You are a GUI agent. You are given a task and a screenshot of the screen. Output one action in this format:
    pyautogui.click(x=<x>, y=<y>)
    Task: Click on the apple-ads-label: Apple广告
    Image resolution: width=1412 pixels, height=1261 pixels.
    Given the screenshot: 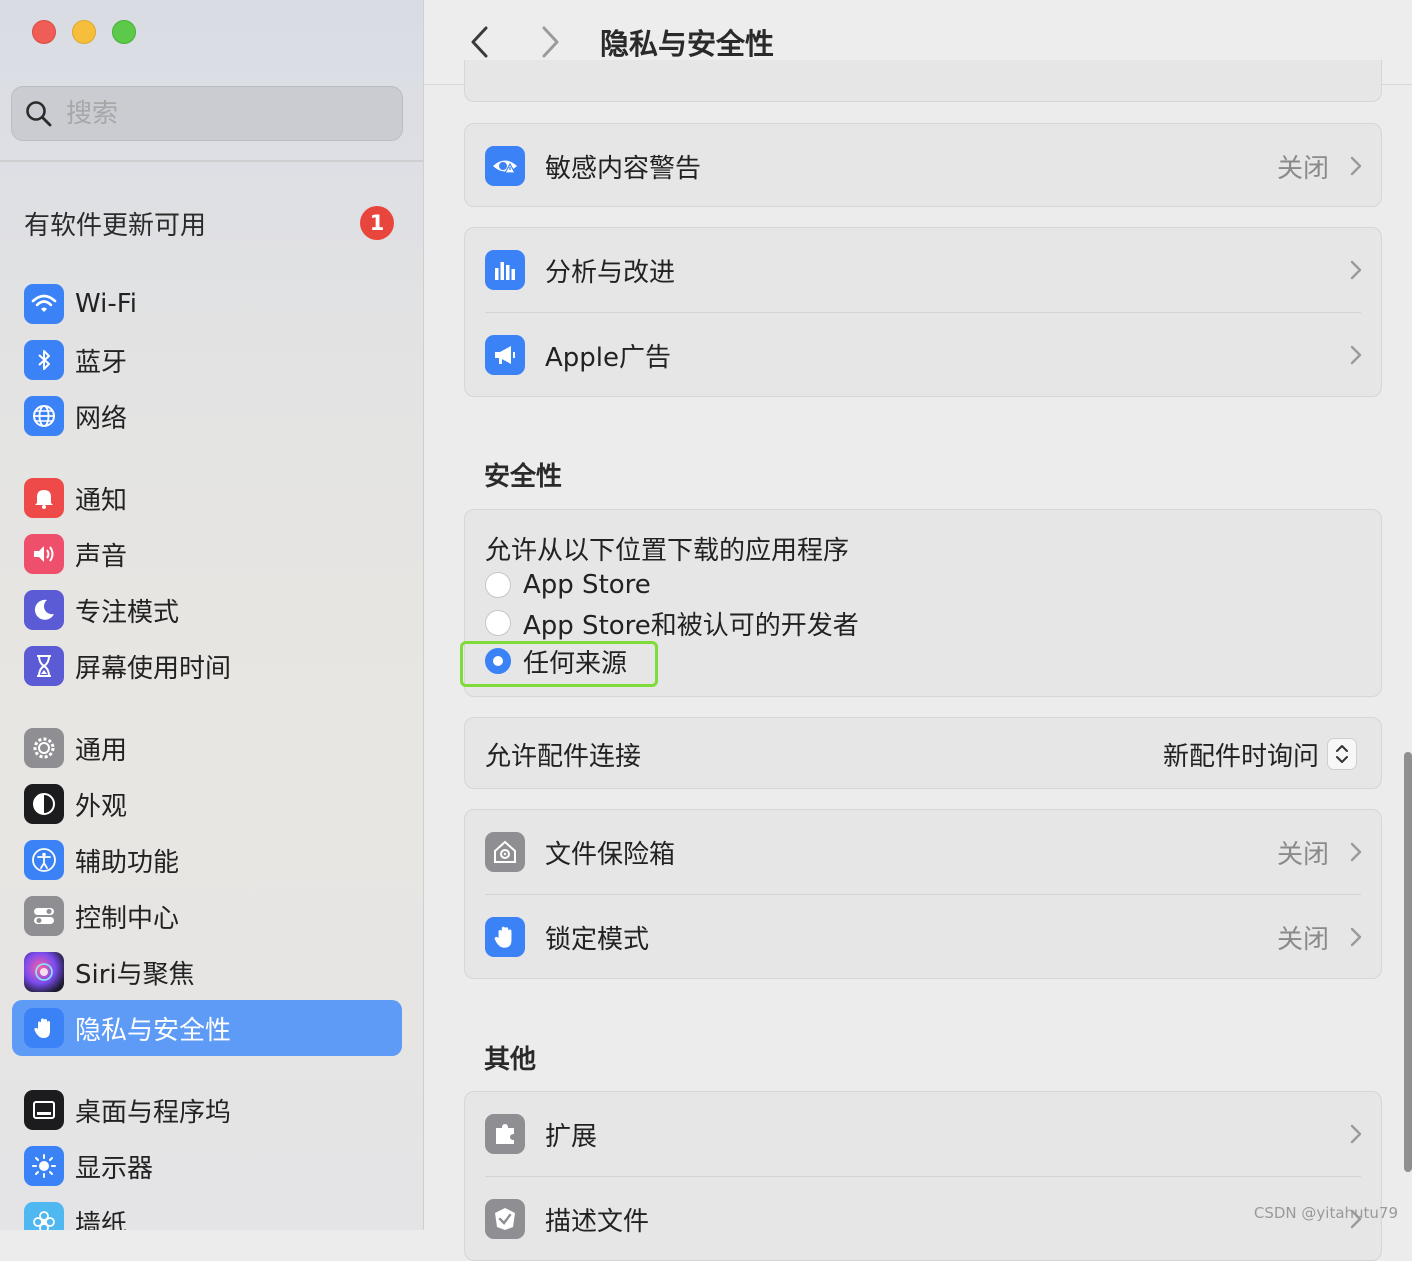 What is the action you would take?
    pyautogui.click(x=608, y=357)
    